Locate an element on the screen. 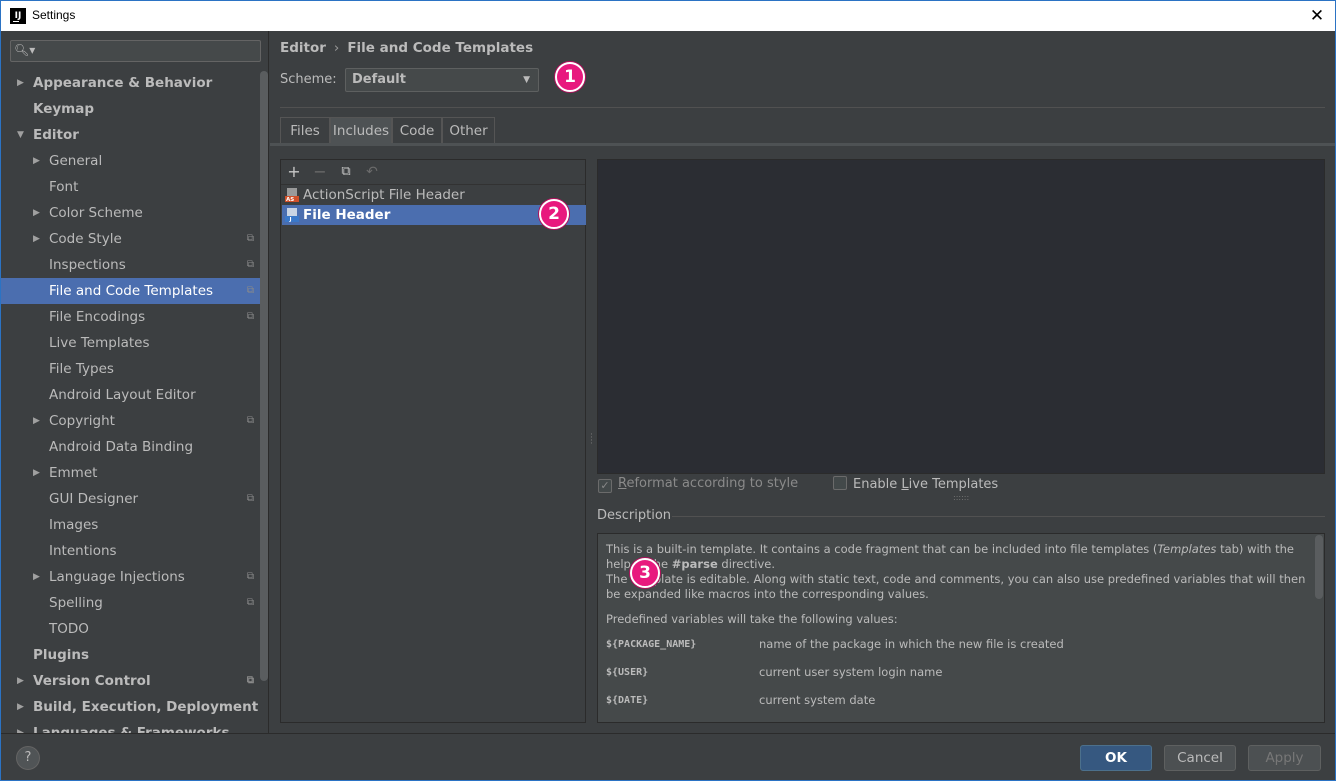 This screenshot has height=781, width=1336. sidebar-item-color-scheme: ▶ Color Scheme is located at coordinates (134, 213).